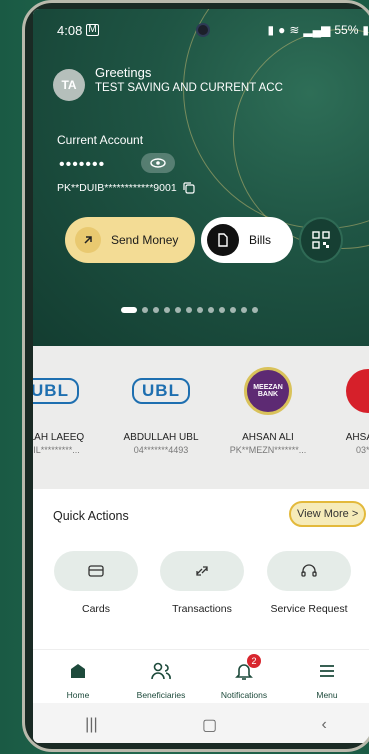 This screenshot has height=754, width=369. I want to click on beneficiary-account: 04*******4493, so click(161, 450).